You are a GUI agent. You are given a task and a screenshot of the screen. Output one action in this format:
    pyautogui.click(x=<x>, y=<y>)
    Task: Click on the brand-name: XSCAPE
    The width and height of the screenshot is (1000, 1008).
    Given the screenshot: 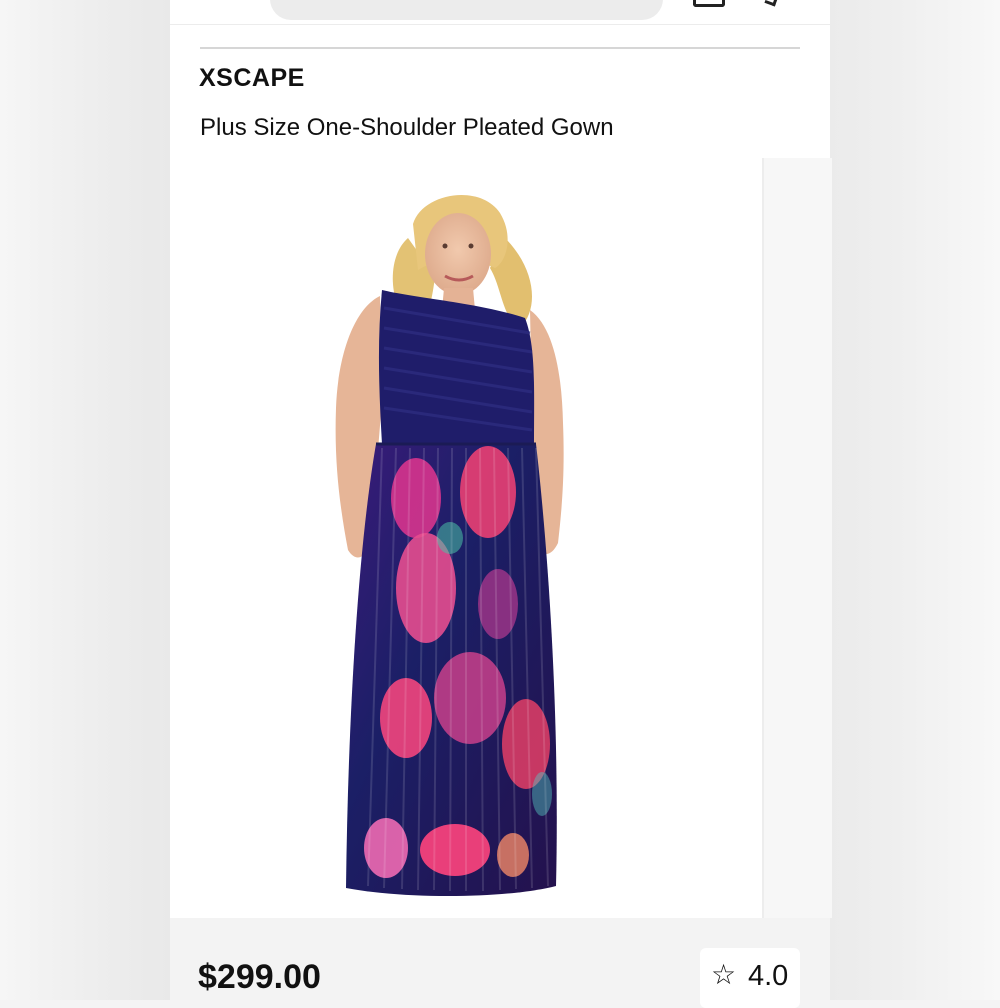 What is the action you would take?
    pyautogui.click(x=252, y=78)
    